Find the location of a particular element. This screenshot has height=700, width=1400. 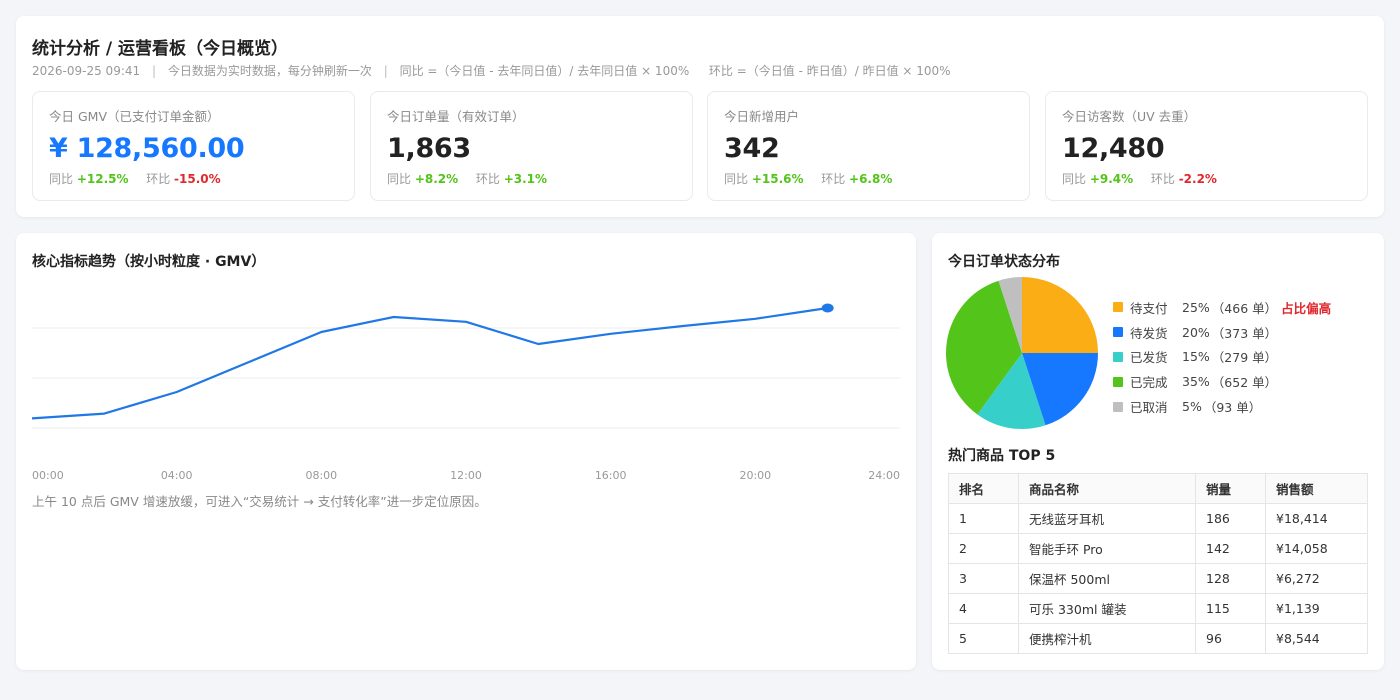

table-cell: ¥8,544 is located at coordinates (1316, 638).